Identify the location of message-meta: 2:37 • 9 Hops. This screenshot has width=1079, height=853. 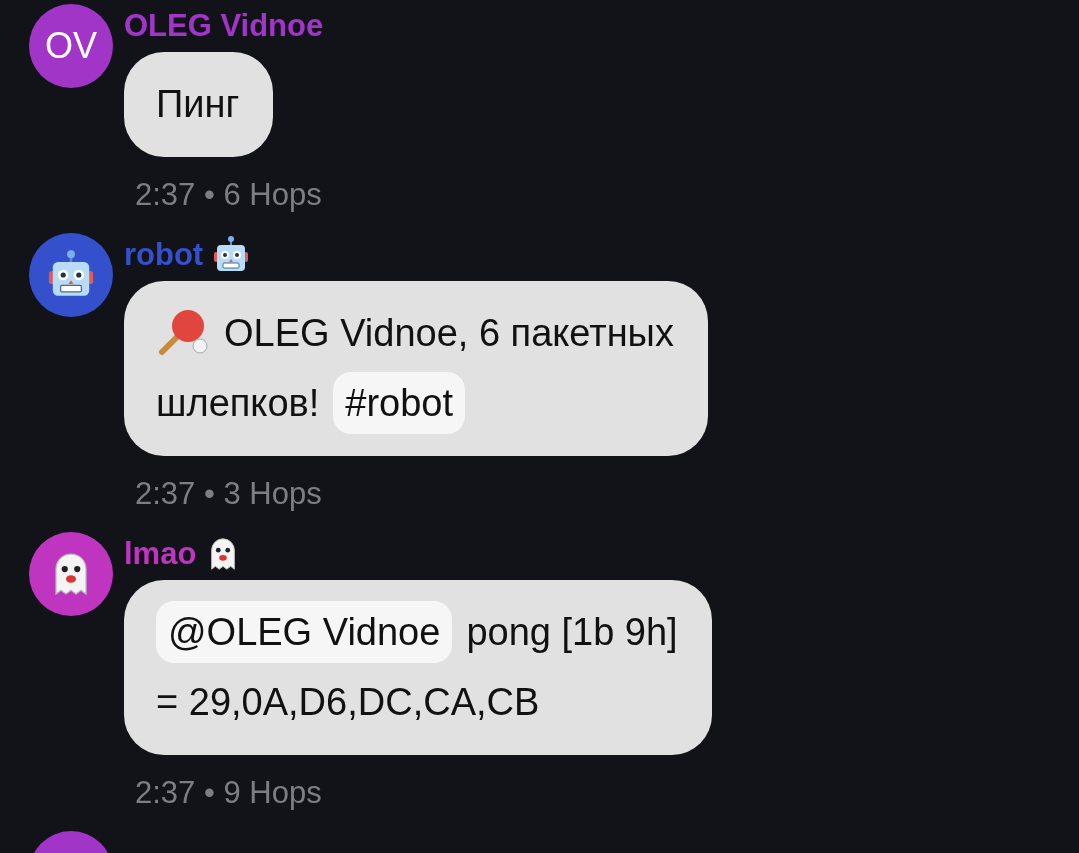
(228, 793).